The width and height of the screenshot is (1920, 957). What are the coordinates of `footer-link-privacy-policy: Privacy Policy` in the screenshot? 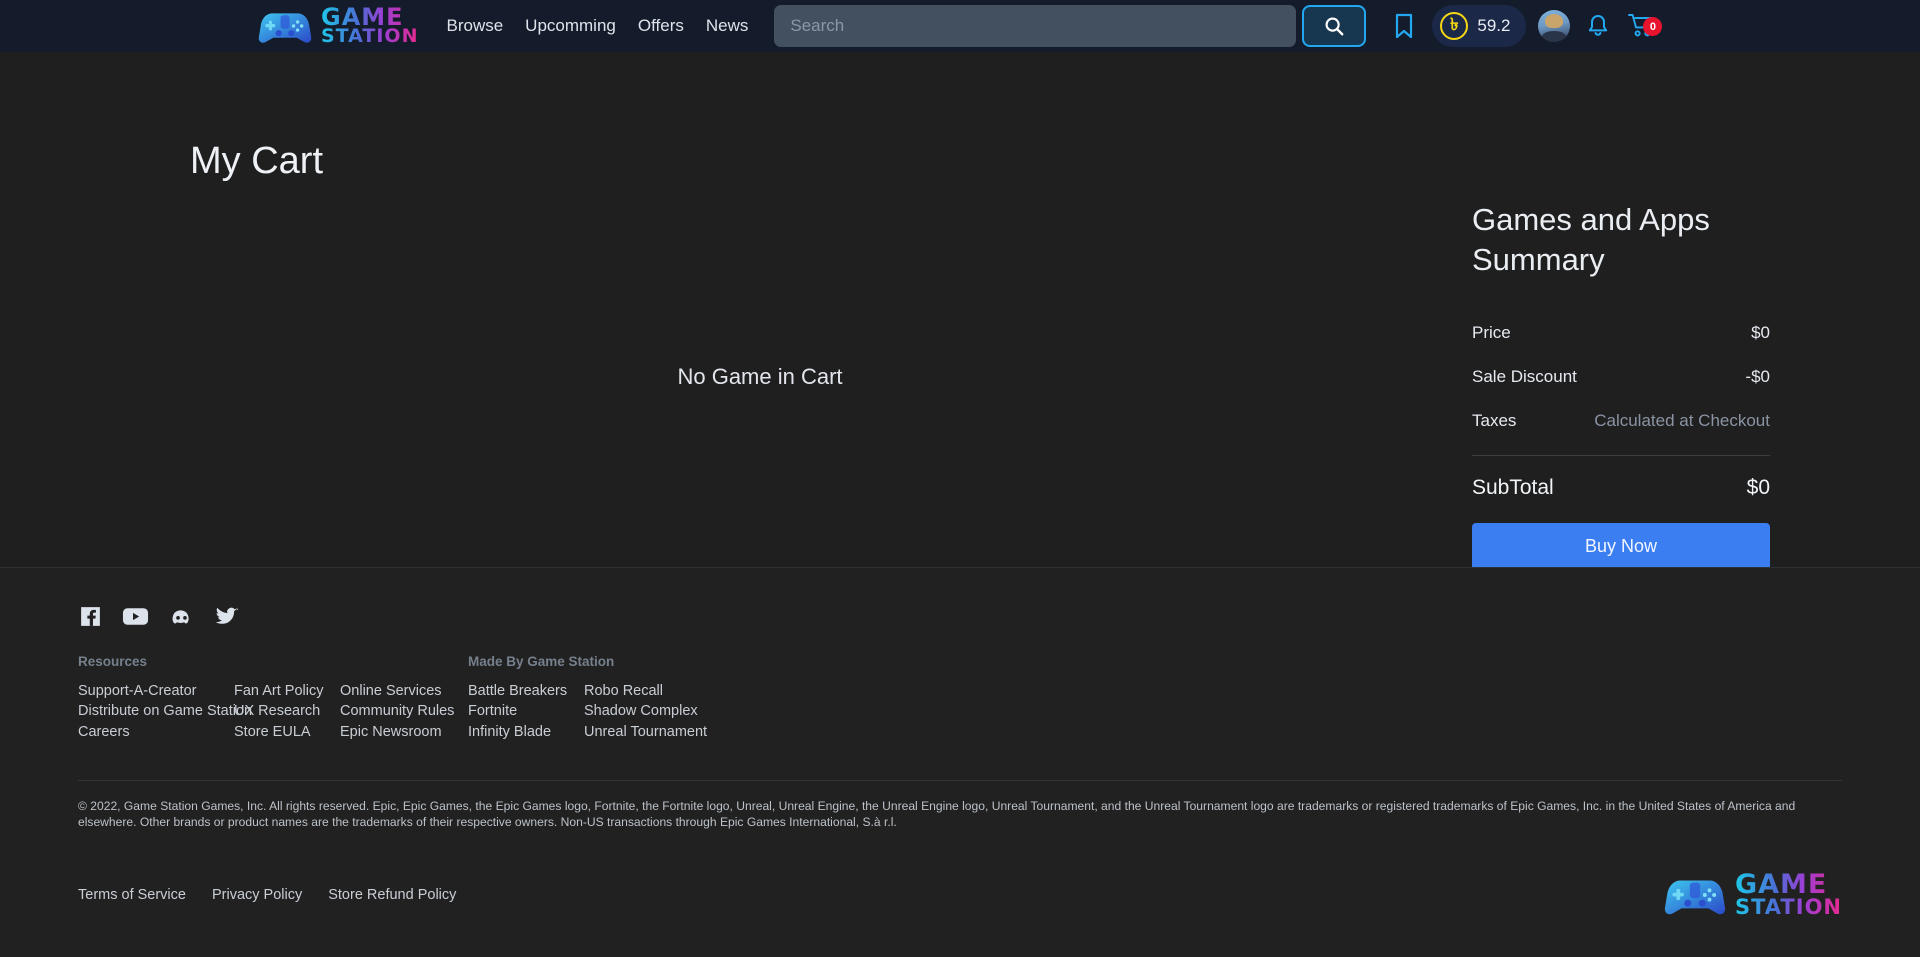 It's located at (257, 895).